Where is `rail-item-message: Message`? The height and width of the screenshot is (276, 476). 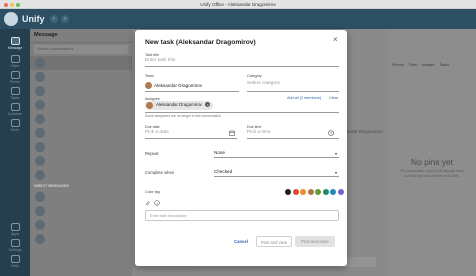
rail-item-message: Message is located at coordinates (15, 43).